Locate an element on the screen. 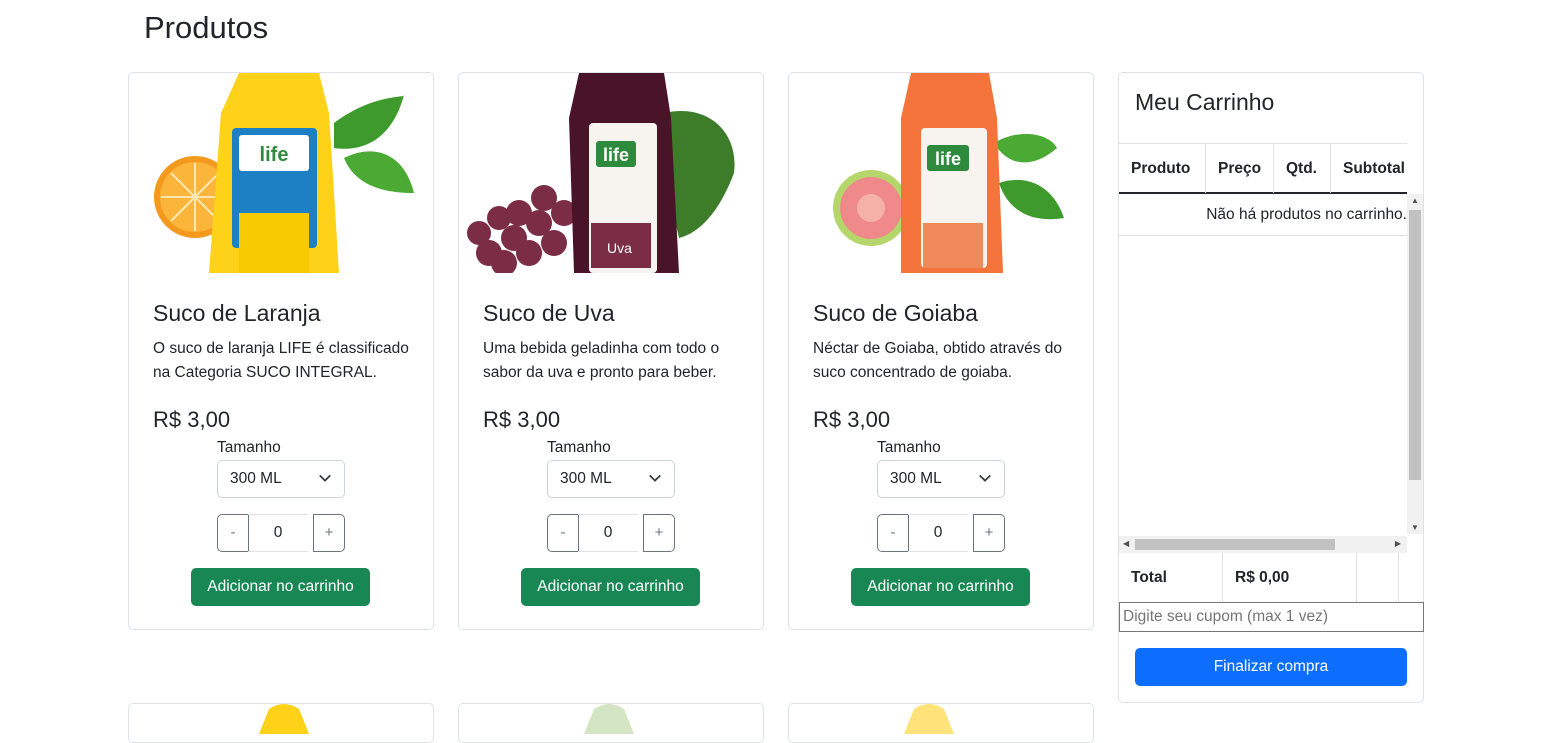 This screenshot has height=743, width=1546. scroll-up-icon: ▲ is located at coordinates (1415, 200).